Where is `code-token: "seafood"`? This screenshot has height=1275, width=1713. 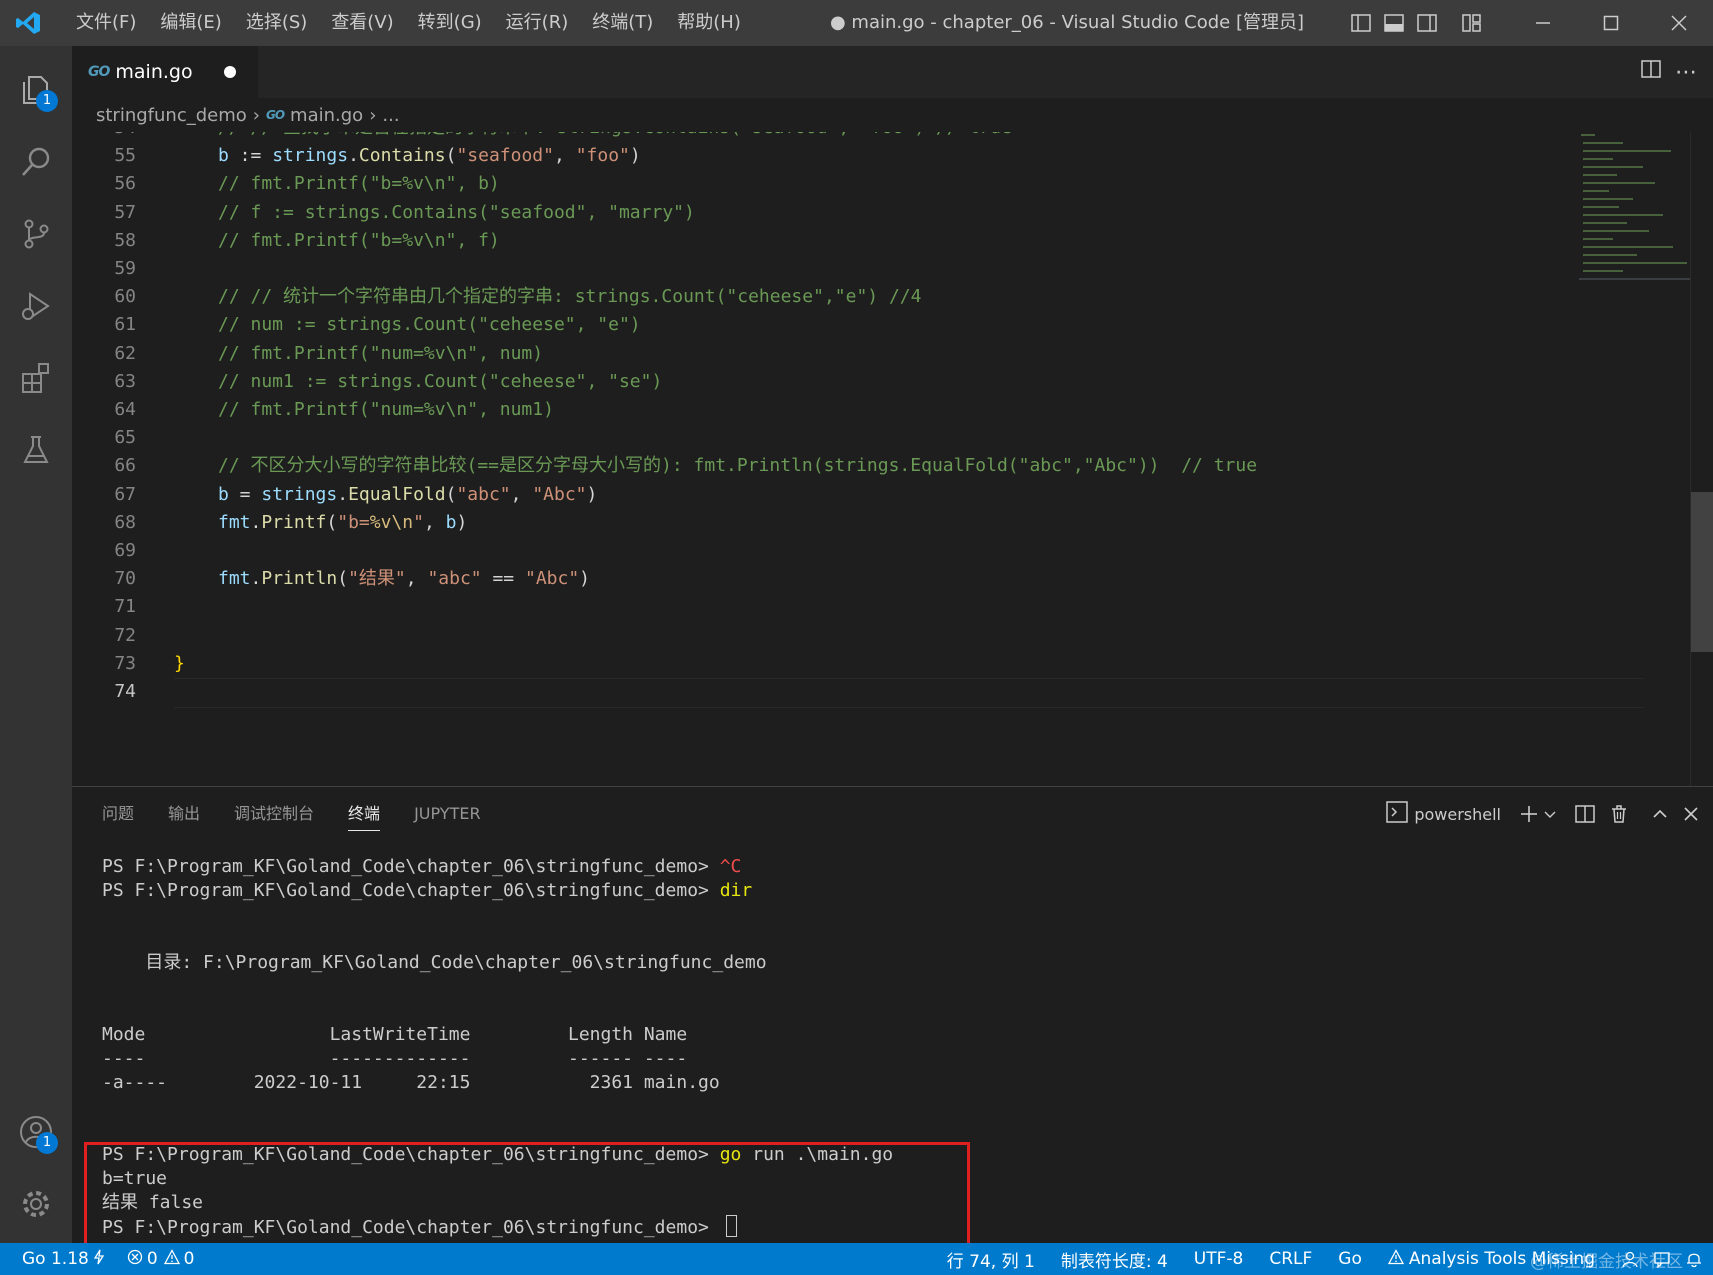 code-token: "seafood" is located at coordinates (505, 156).